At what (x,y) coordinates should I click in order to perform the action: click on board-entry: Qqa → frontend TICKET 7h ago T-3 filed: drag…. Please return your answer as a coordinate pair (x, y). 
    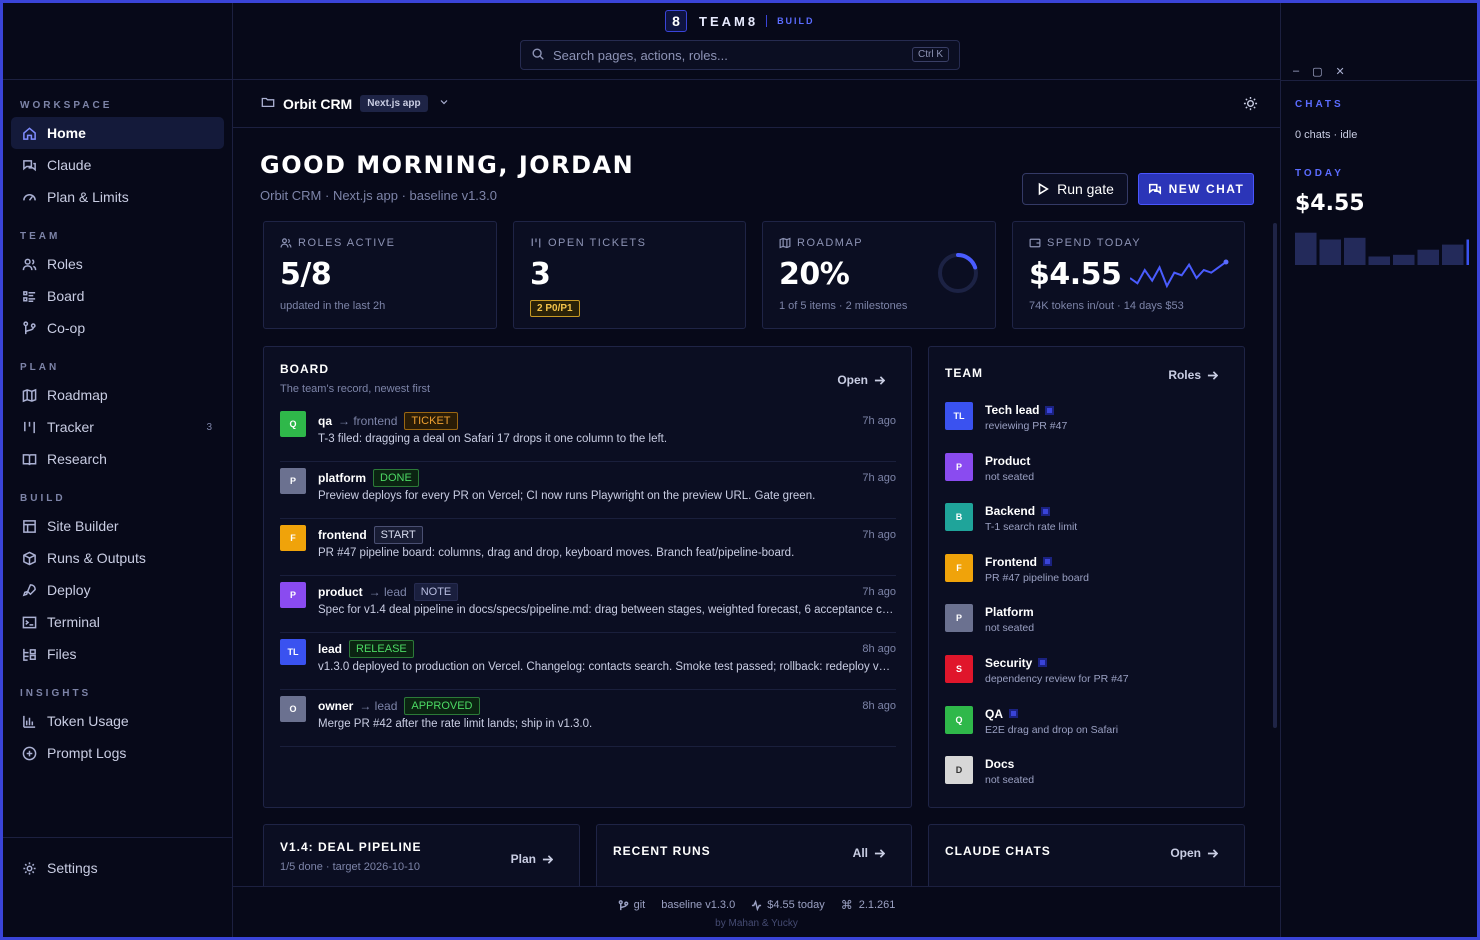
    Looking at the image, I should click on (588, 433).